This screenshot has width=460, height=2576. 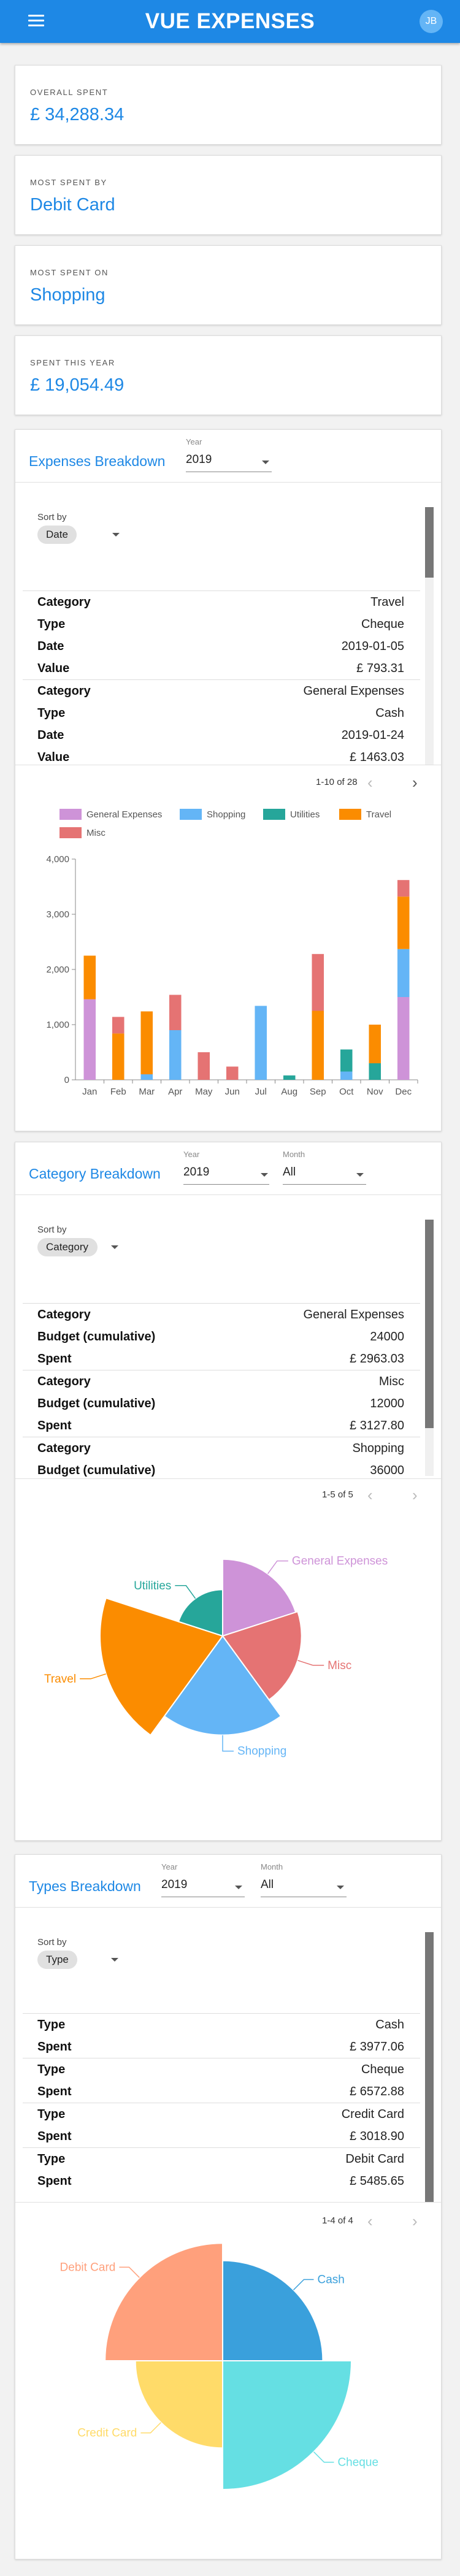 What do you see at coordinates (221, 2125) in the screenshot?
I see `list-item: Type Credit Card Spent £ 3018.90` at bounding box center [221, 2125].